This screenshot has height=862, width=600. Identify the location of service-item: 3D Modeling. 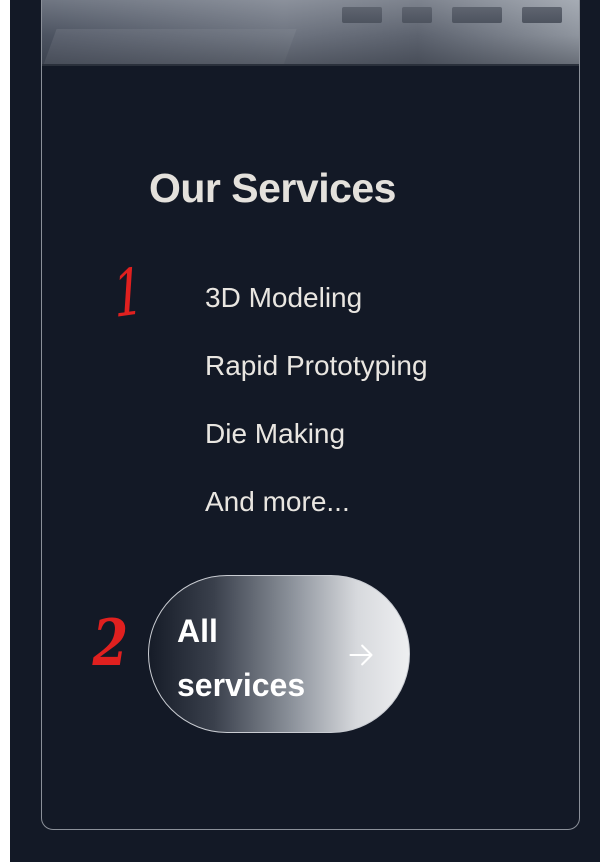
(316, 314).